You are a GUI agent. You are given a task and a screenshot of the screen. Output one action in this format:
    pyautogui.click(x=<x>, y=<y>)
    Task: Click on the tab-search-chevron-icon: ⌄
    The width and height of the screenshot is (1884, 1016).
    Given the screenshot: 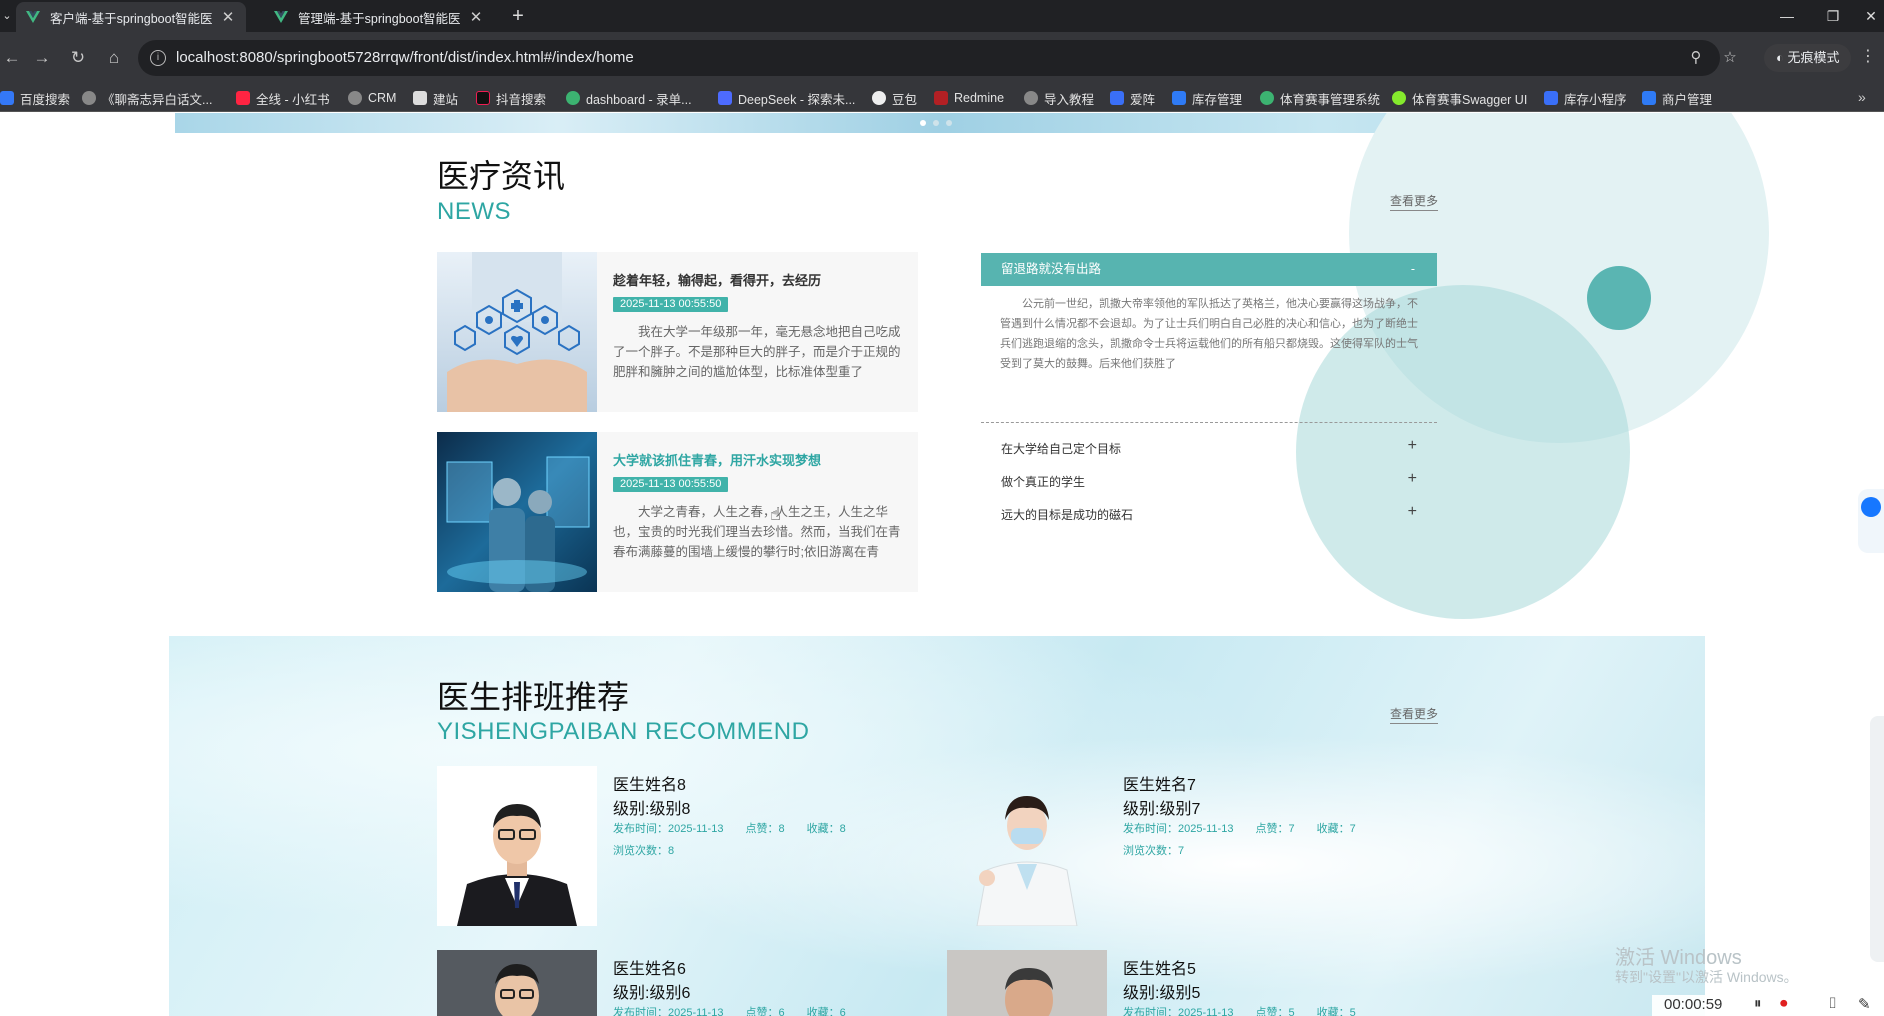 What is the action you would take?
    pyautogui.click(x=7, y=16)
    